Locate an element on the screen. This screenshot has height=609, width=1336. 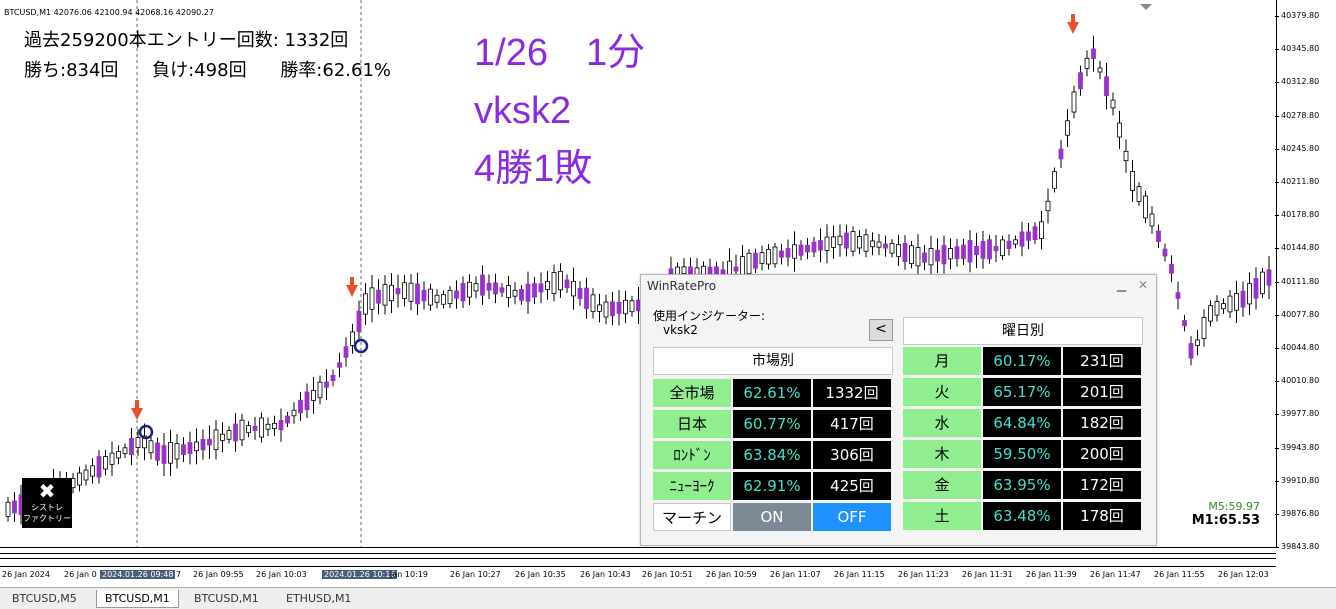
martin-on-button: ON is located at coordinates (772, 517).